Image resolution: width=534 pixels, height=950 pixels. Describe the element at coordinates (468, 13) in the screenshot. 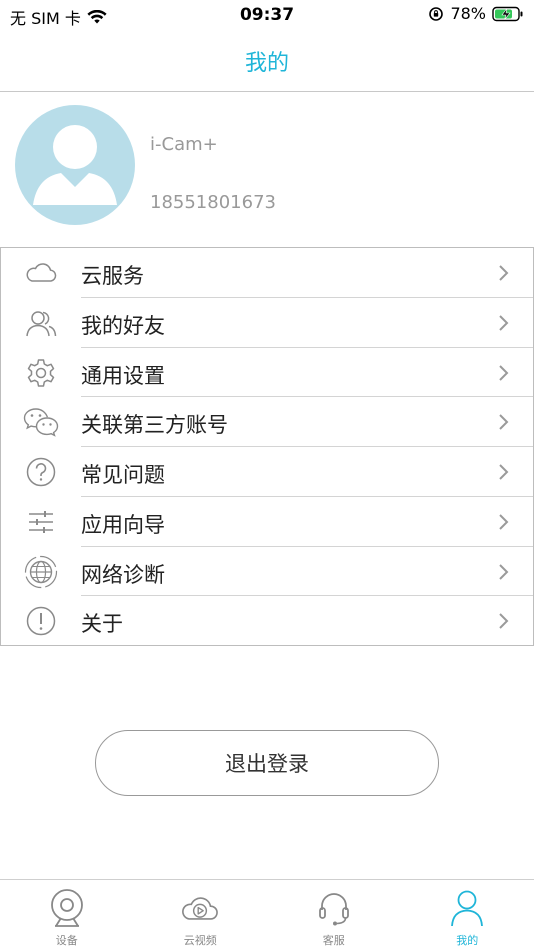

I see `battery-percent: 78%` at that location.